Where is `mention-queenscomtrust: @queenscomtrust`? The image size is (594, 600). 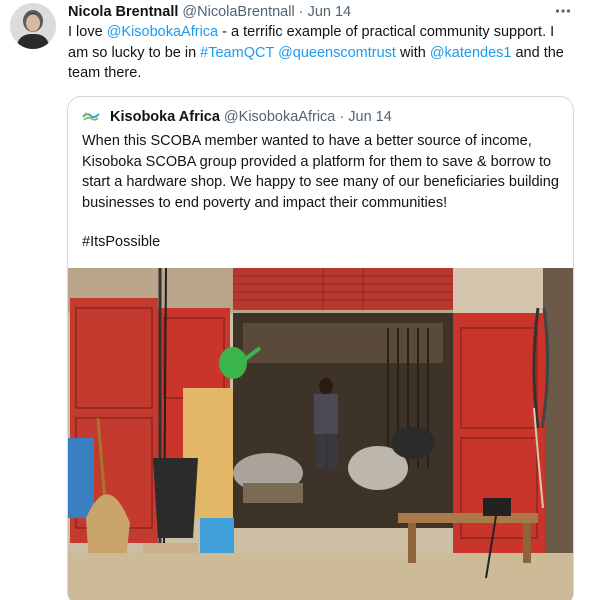
mention-queenscomtrust: @queenscomtrust is located at coordinates (337, 53).